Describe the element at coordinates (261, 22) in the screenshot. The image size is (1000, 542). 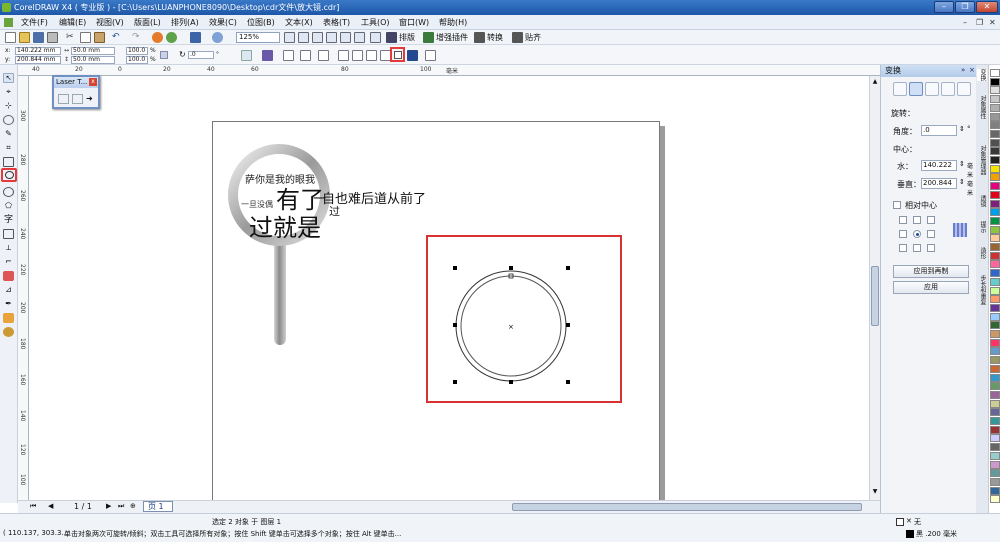
I see `menu-bitmaps: 位图(B)` at that location.